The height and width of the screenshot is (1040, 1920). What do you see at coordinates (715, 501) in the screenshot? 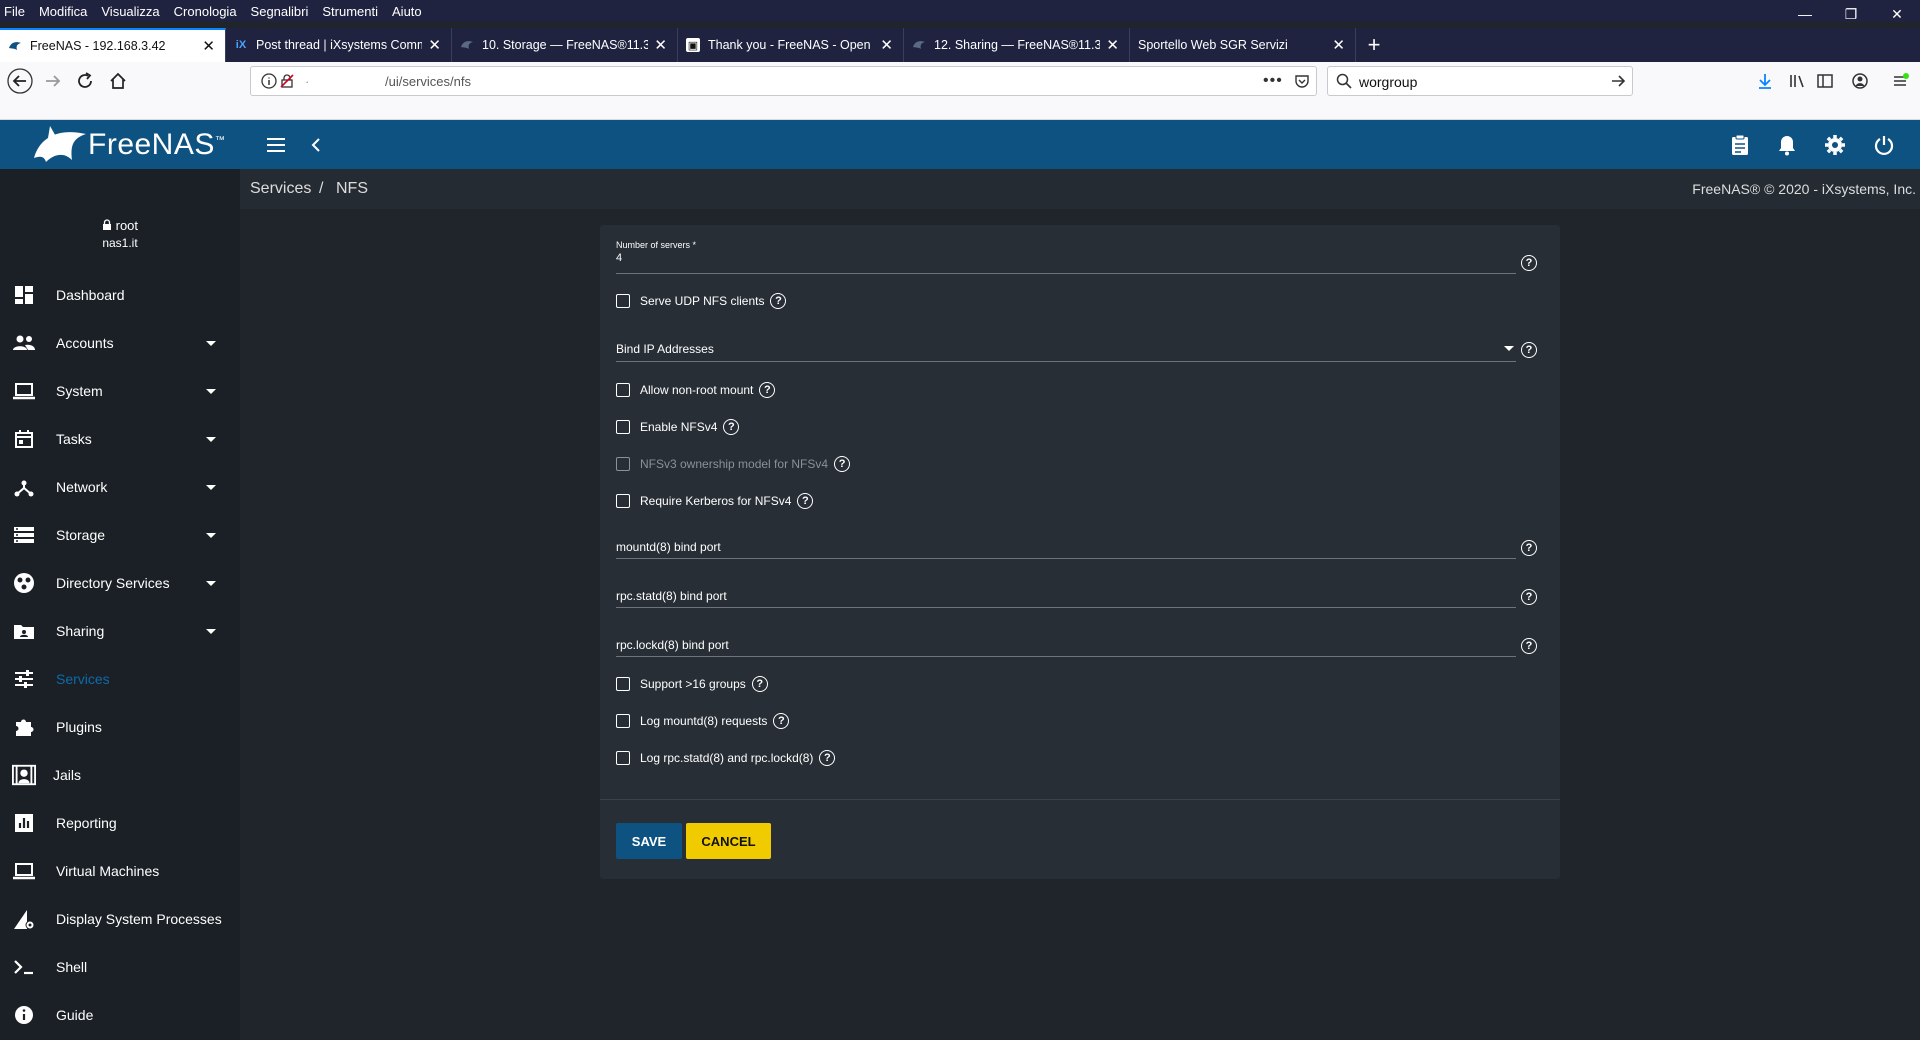
I see `require-kerberos-checkbox-row: Require Kerberos for NFSv4 ?` at bounding box center [715, 501].